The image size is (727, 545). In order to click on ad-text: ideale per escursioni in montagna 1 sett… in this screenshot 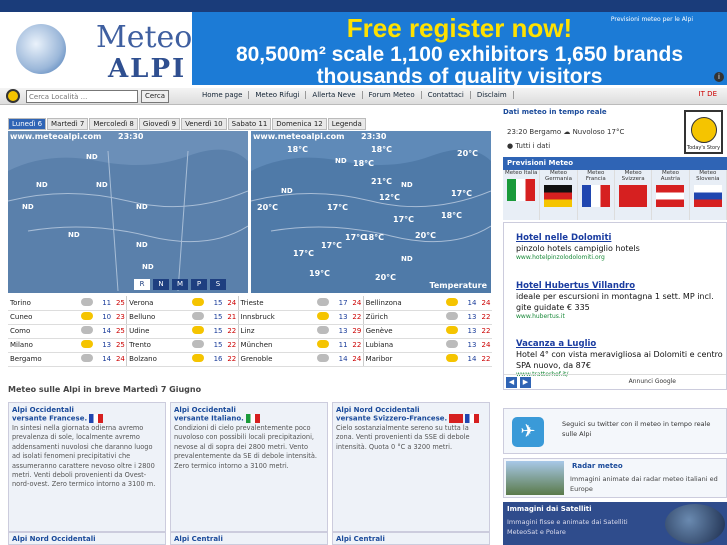, I will do `click(615, 302)`.